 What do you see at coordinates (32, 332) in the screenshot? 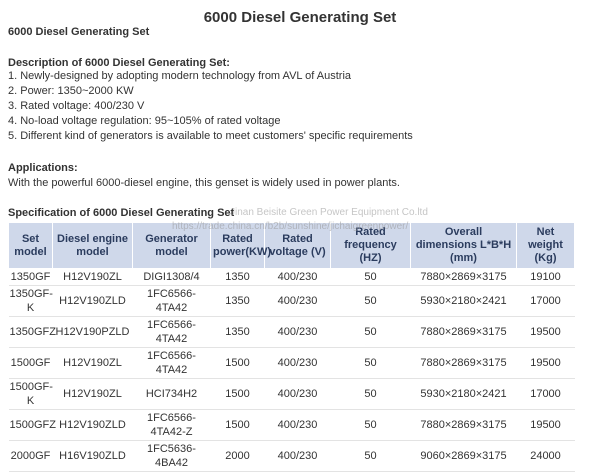
I see `table-cell: 1350GFZ` at bounding box center [32, 332].